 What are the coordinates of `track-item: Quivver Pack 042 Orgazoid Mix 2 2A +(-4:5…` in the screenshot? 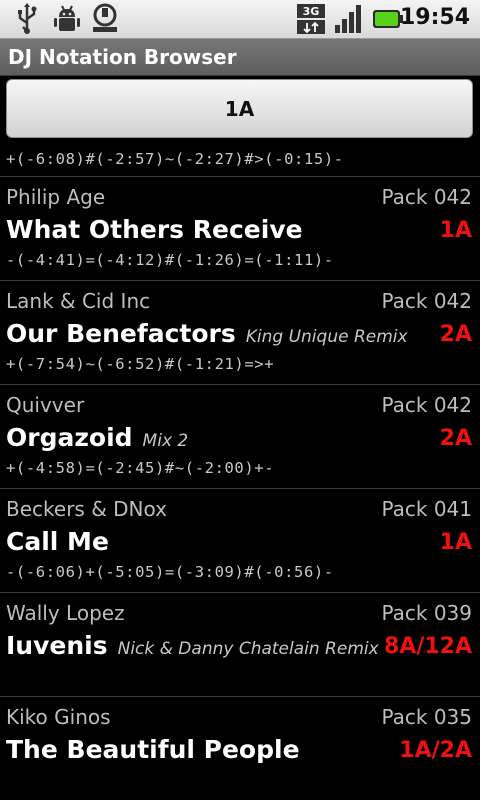 It's located at (240, 436).